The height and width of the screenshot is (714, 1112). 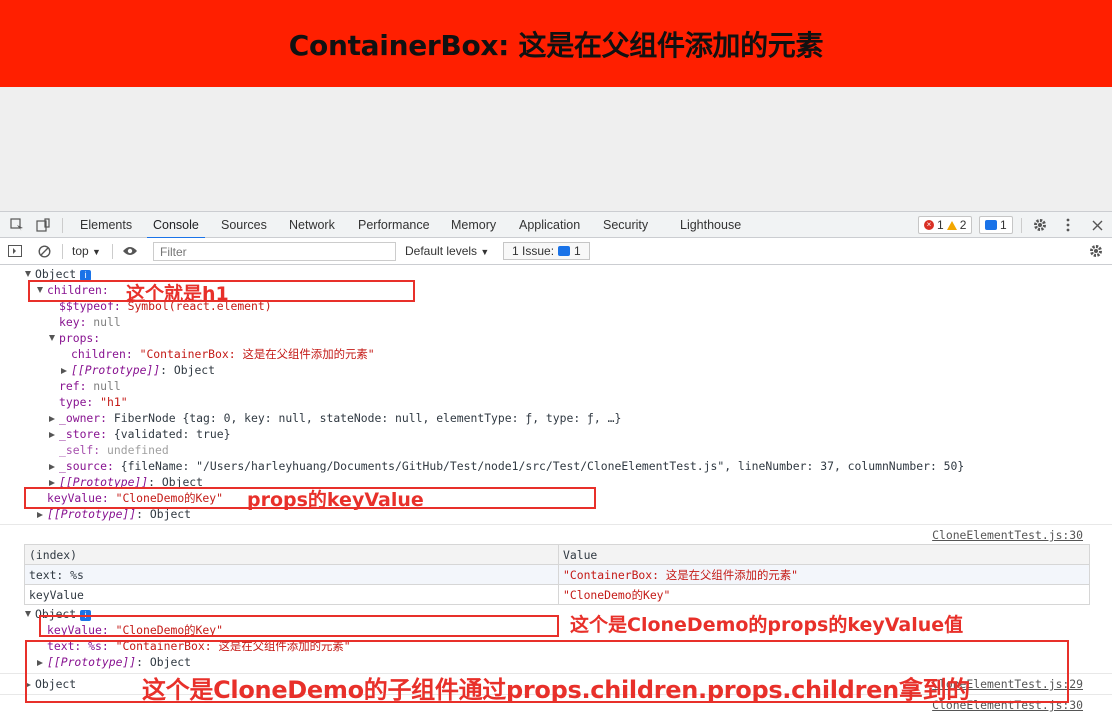 What do you see at coordinates (625, 225) in the screenshot?
I see `tab-security: Security` at bounding box center [625, 225].